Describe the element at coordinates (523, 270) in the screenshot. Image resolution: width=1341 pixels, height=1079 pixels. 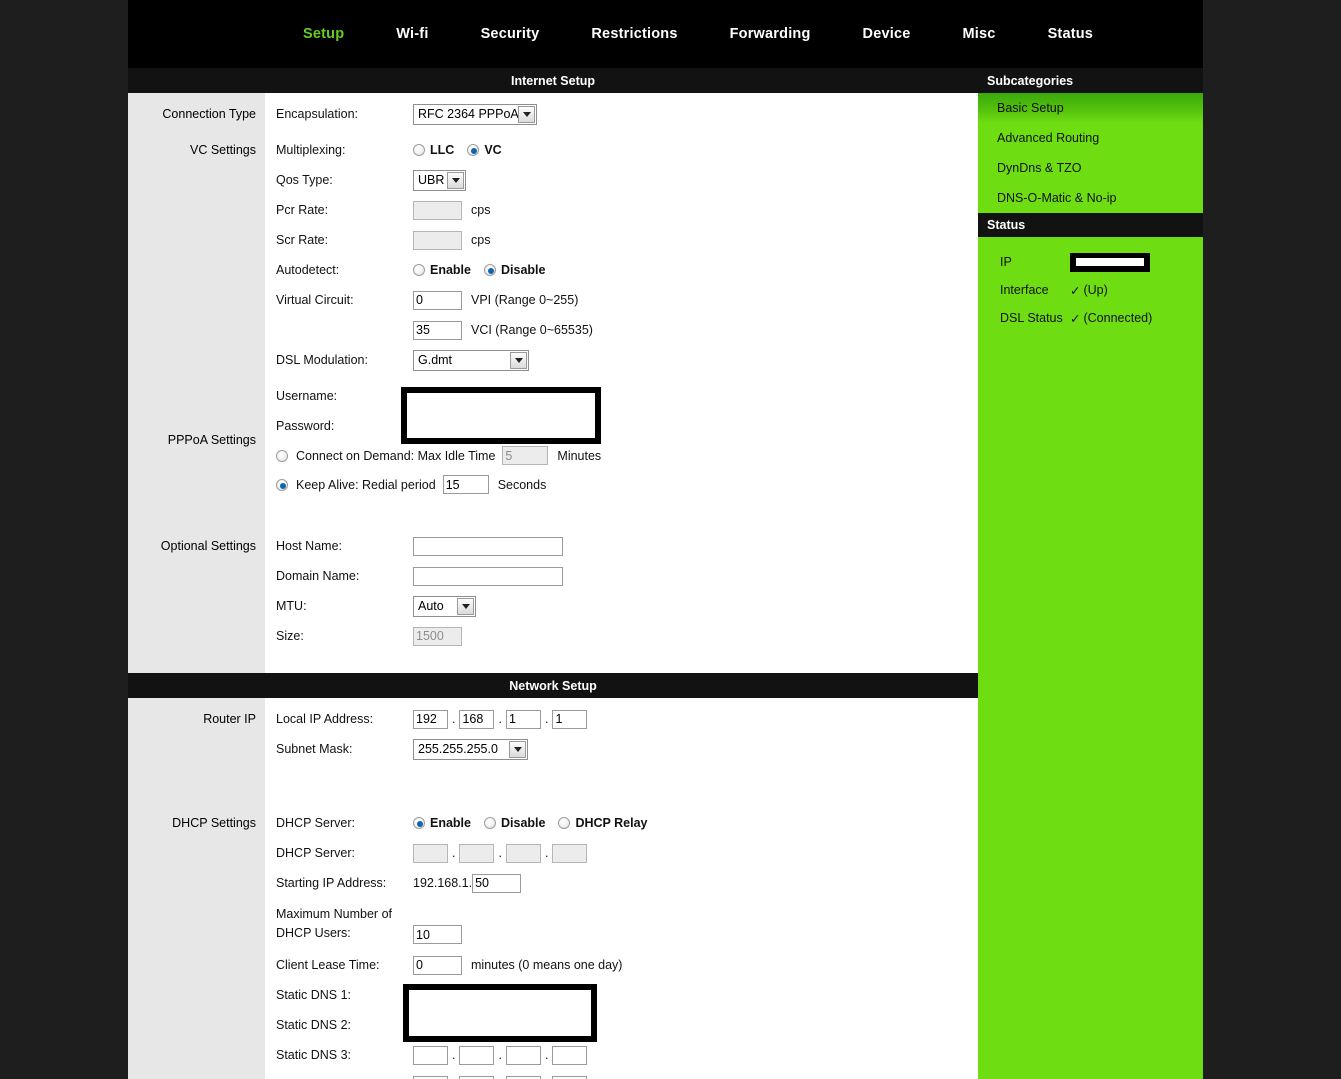
I see `autodetect-option-disable-label: Disable` at that location.